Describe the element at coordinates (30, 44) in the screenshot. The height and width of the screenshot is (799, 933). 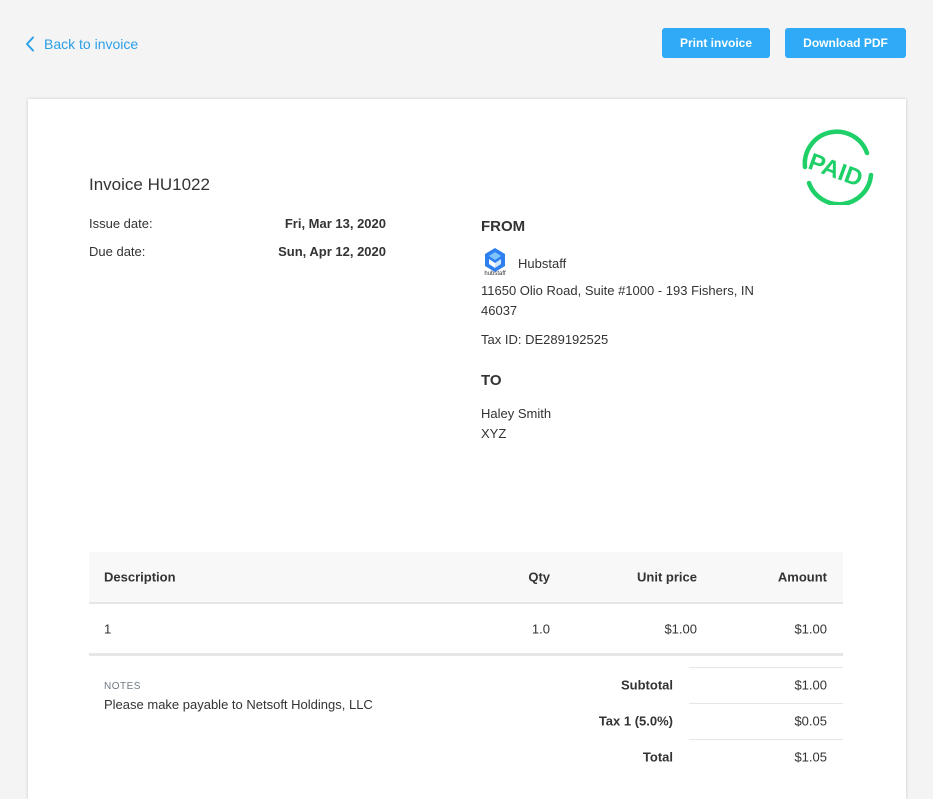
I see `chevron-left-icon` at that location.